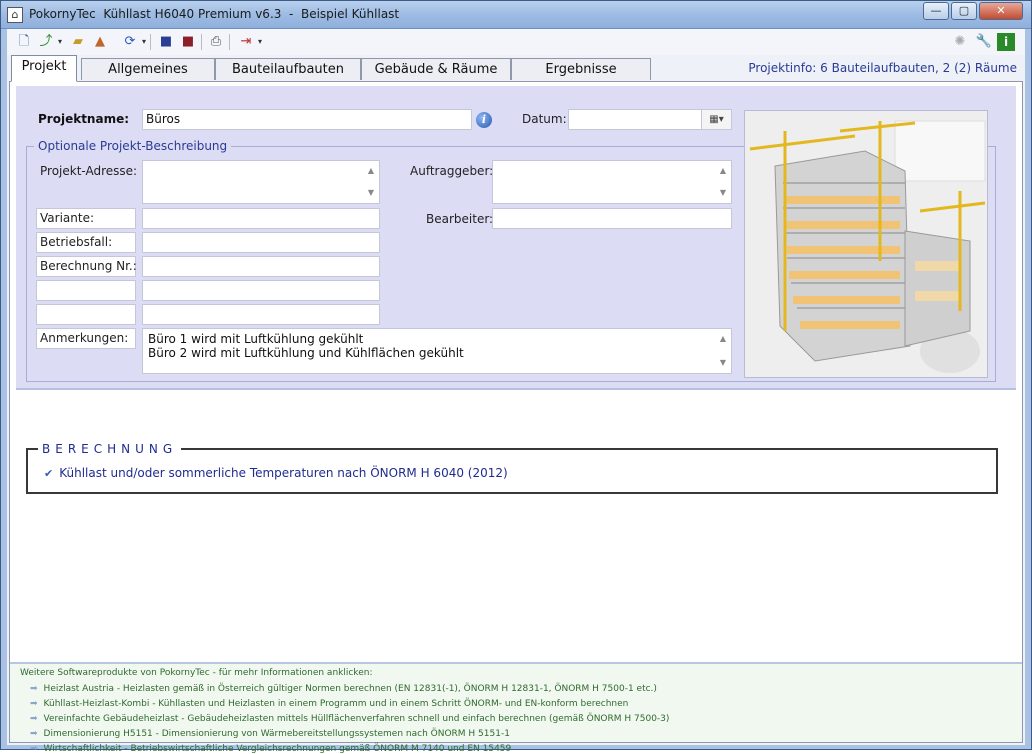  I want to click on datum-input: ▦▾, so click(650, 119).